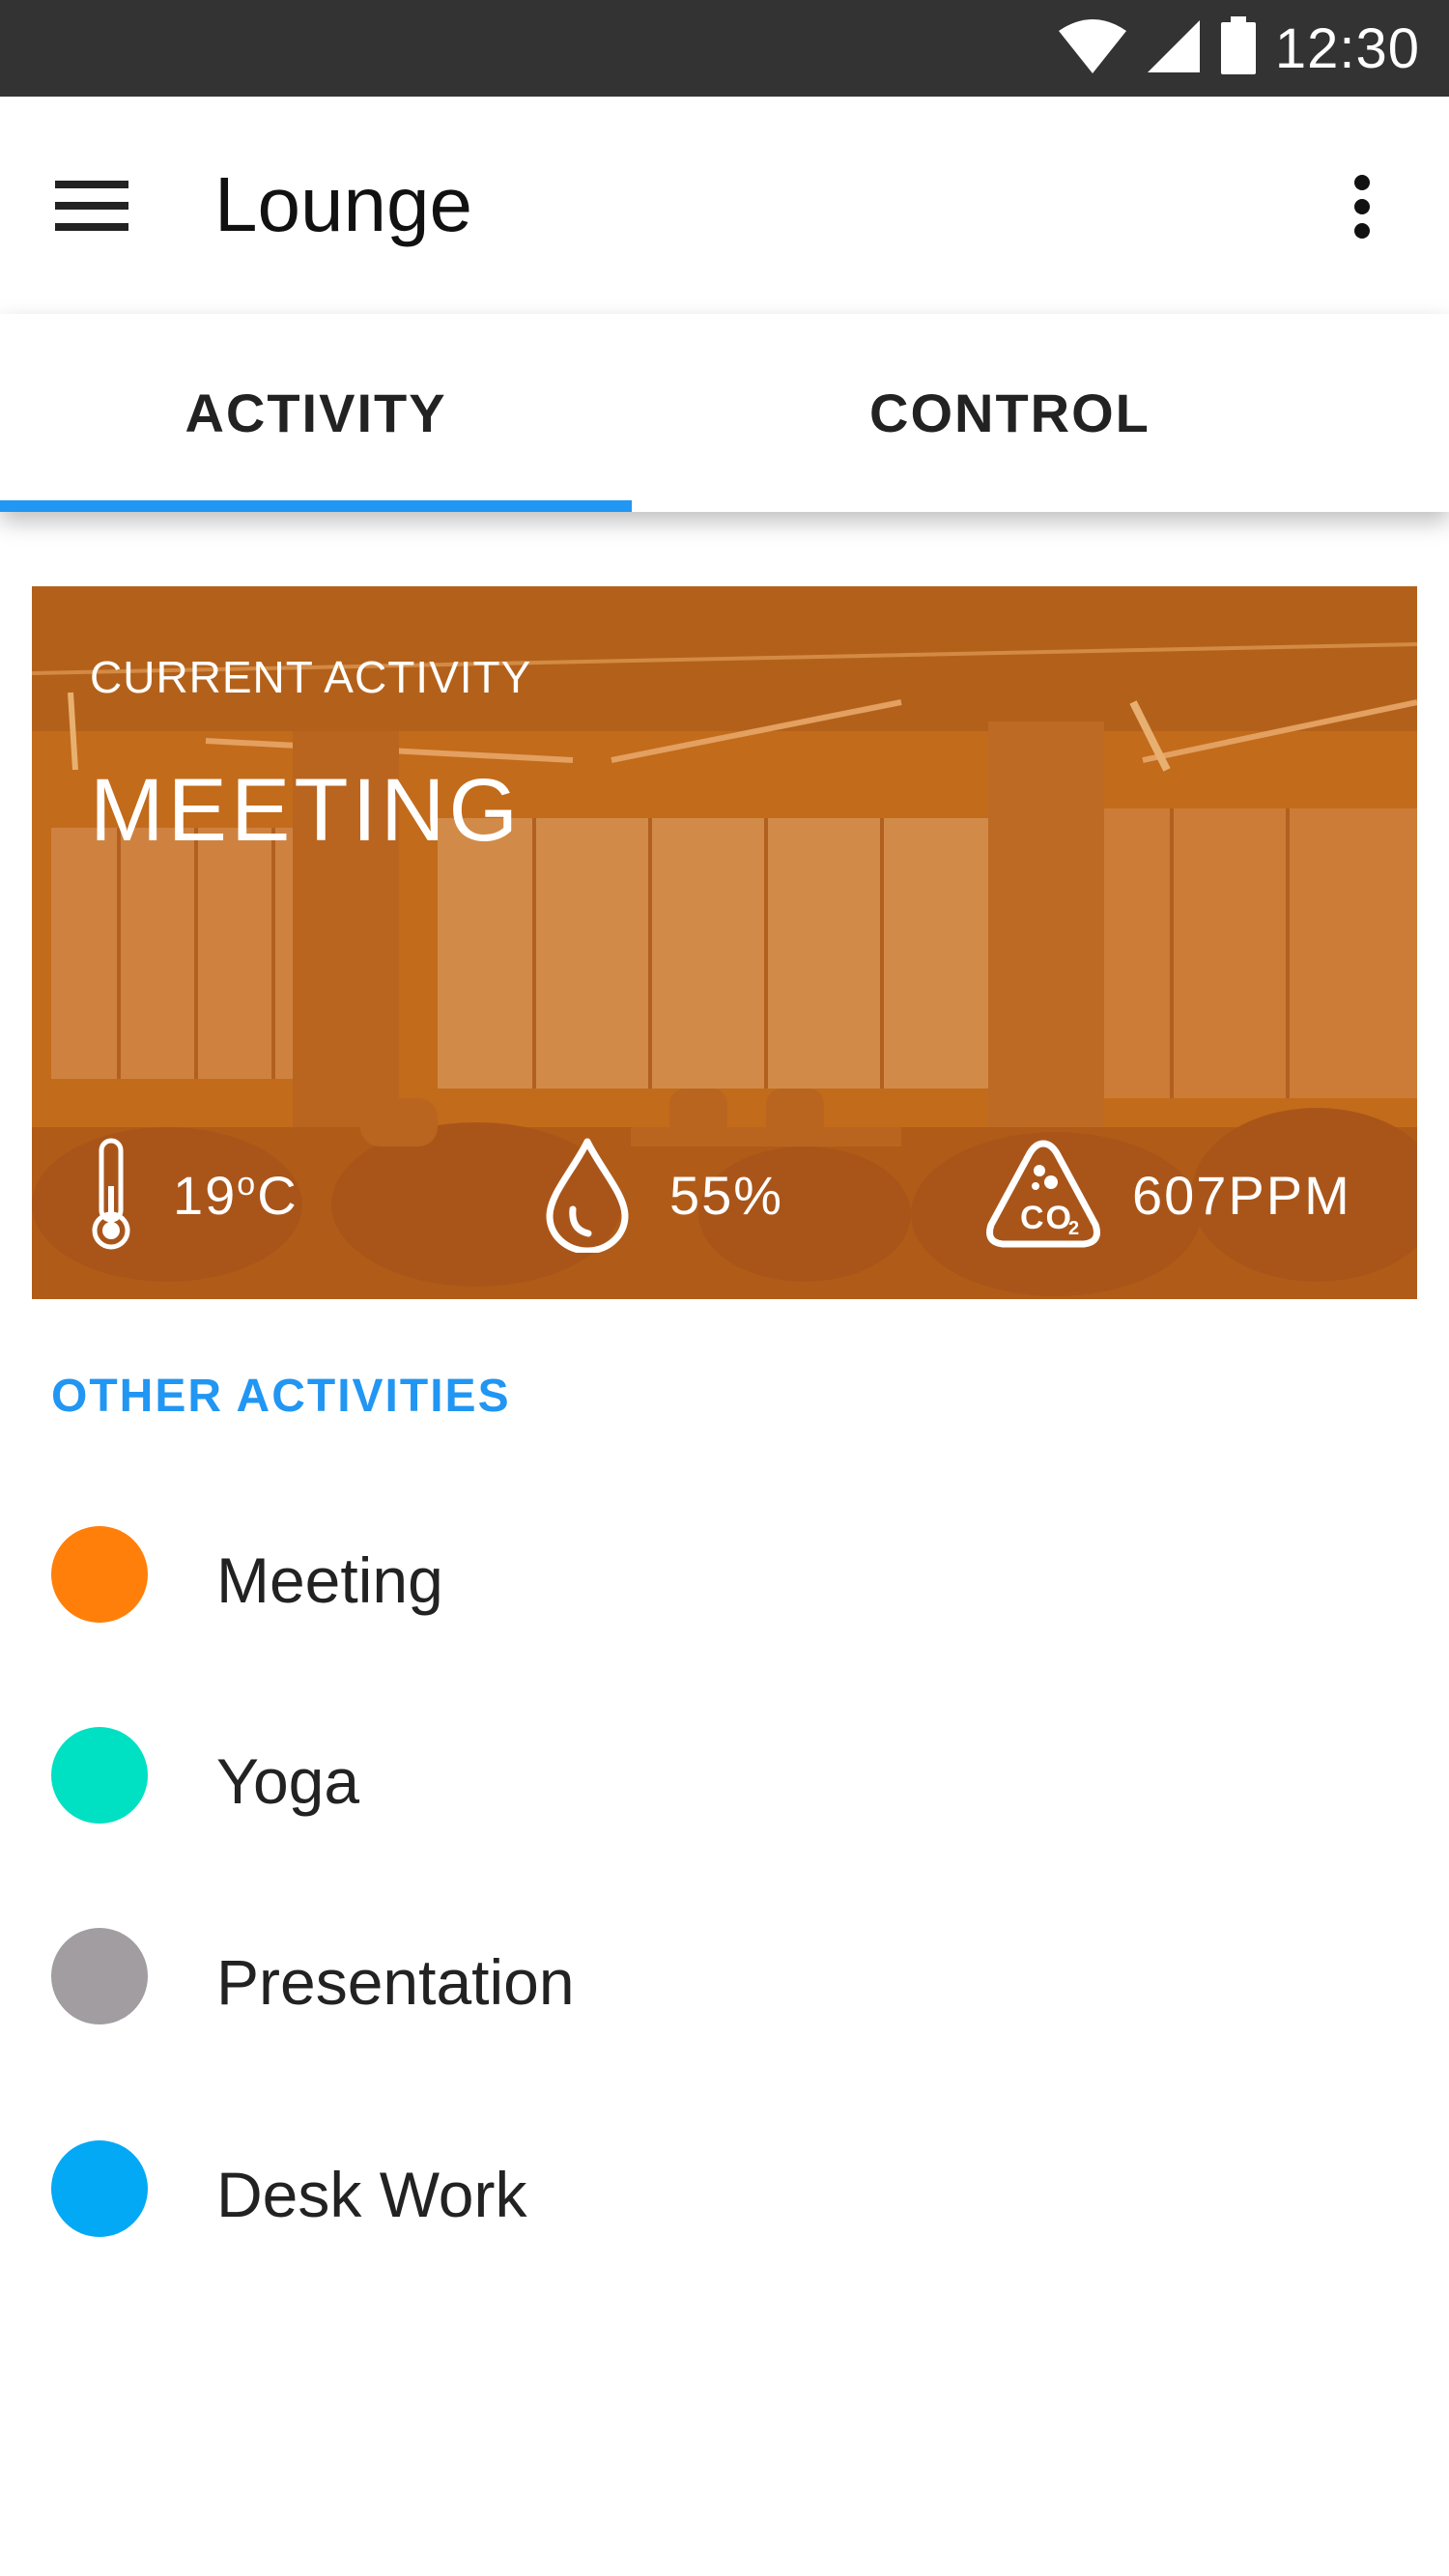  Describe the element at coordinates (724, 48) in the screenshot. I see `status-bar: 12:30` at that location.